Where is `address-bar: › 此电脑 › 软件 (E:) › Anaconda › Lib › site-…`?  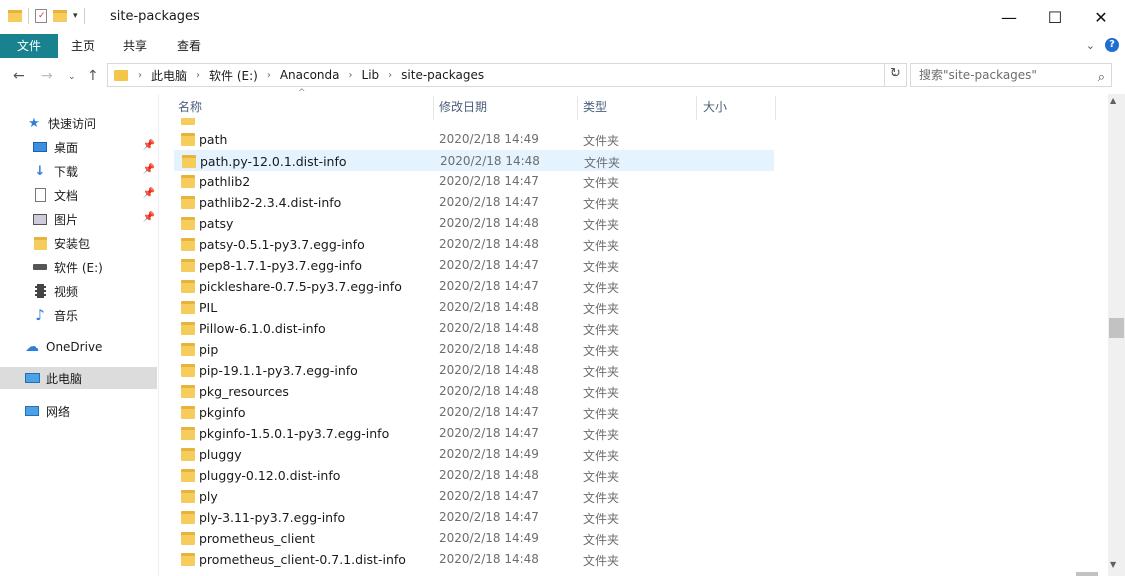
address-bar: › 此电脑 › 软件 (E:) › Anaconda › Lib › site-… is located at coordinates (507, 75).